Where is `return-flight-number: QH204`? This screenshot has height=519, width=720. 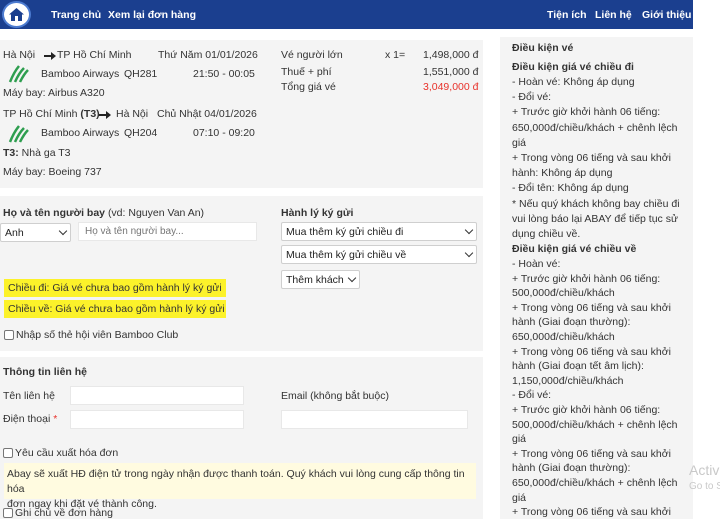
return-flight-number: QH204 is located at coordinates (141, 133).